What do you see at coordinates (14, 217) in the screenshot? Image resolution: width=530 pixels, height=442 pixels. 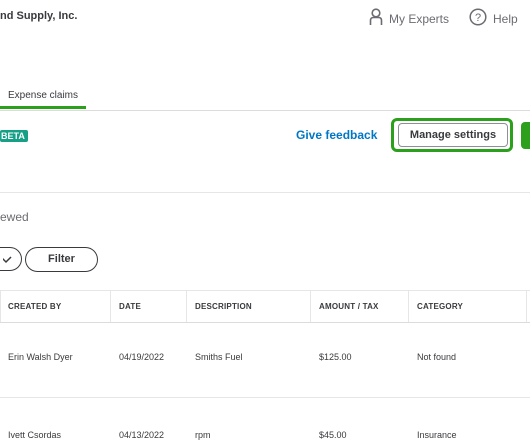 I see `status-text: ewed` at bounding box center [14, 217].